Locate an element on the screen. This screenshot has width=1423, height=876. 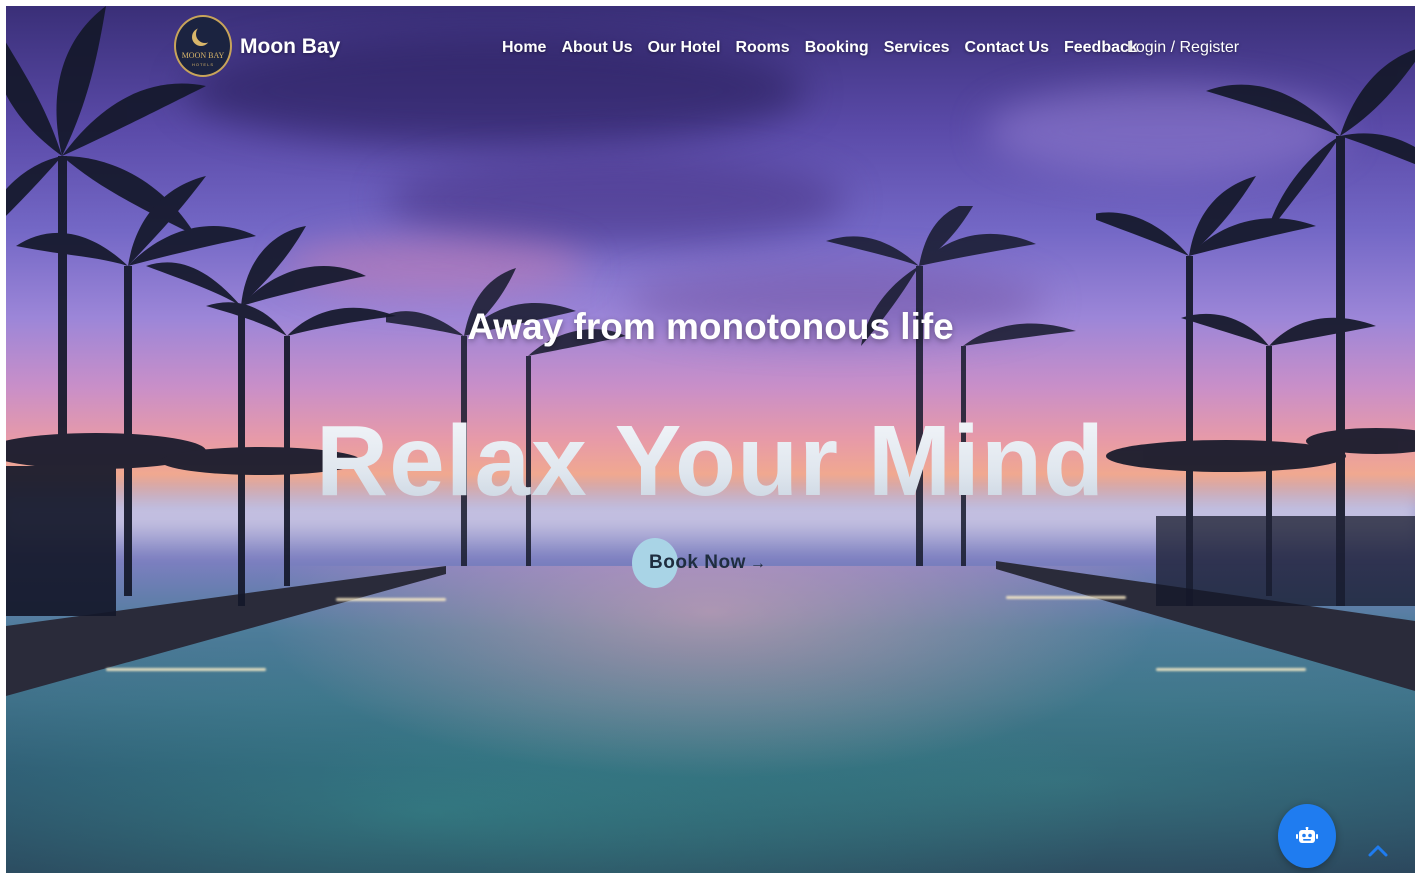
nav-item-contact-us: Contact Us is located at coordinates (1007, 48).